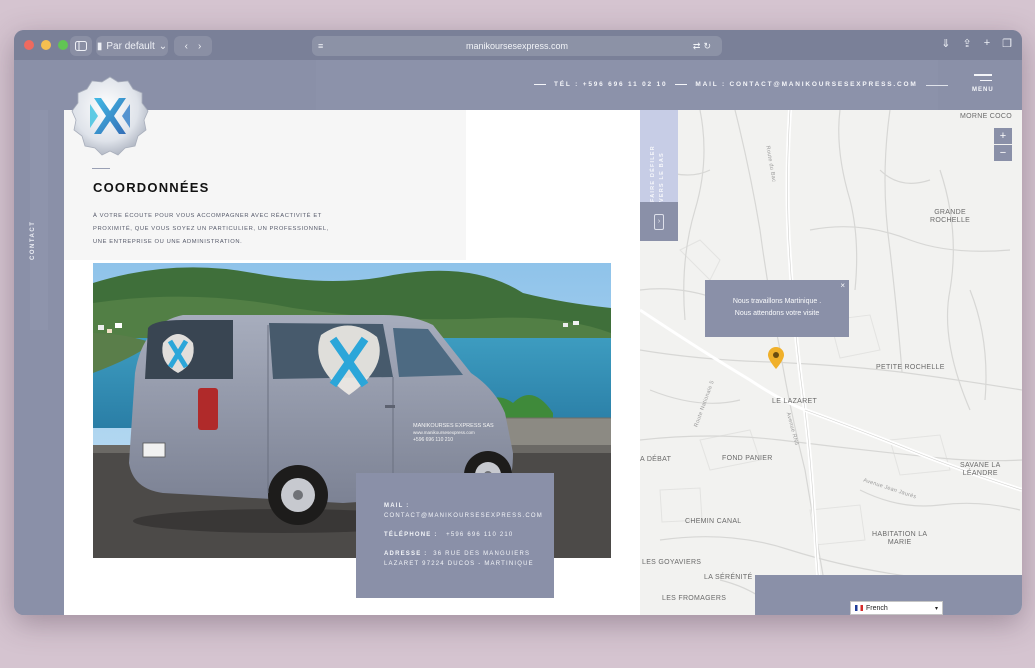  I want to click on back-button: ‹, so click(186, 46).